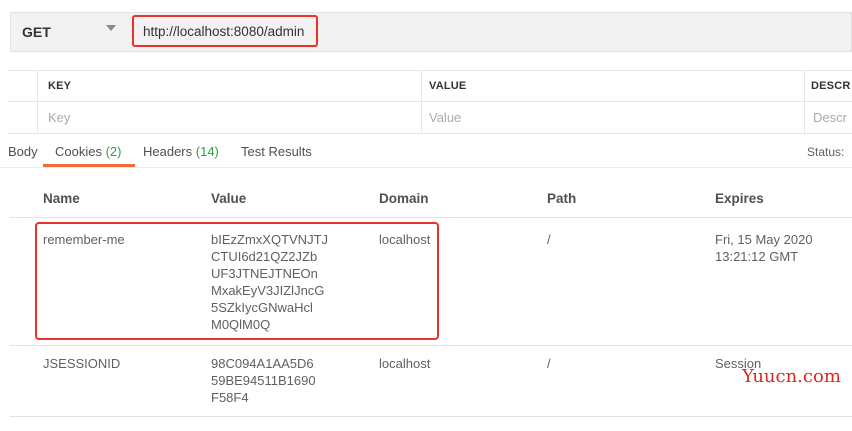 This screenshot has height=431, width=852. I want to click on tab-test-results: Test Results, so click(276, 151).